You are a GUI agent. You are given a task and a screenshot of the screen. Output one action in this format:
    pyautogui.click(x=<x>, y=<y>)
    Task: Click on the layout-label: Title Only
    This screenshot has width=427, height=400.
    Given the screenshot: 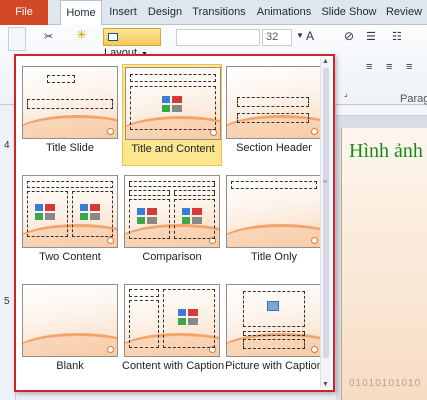 What is the action you would take?
    pyautogui.click(x=274, y=257)
    